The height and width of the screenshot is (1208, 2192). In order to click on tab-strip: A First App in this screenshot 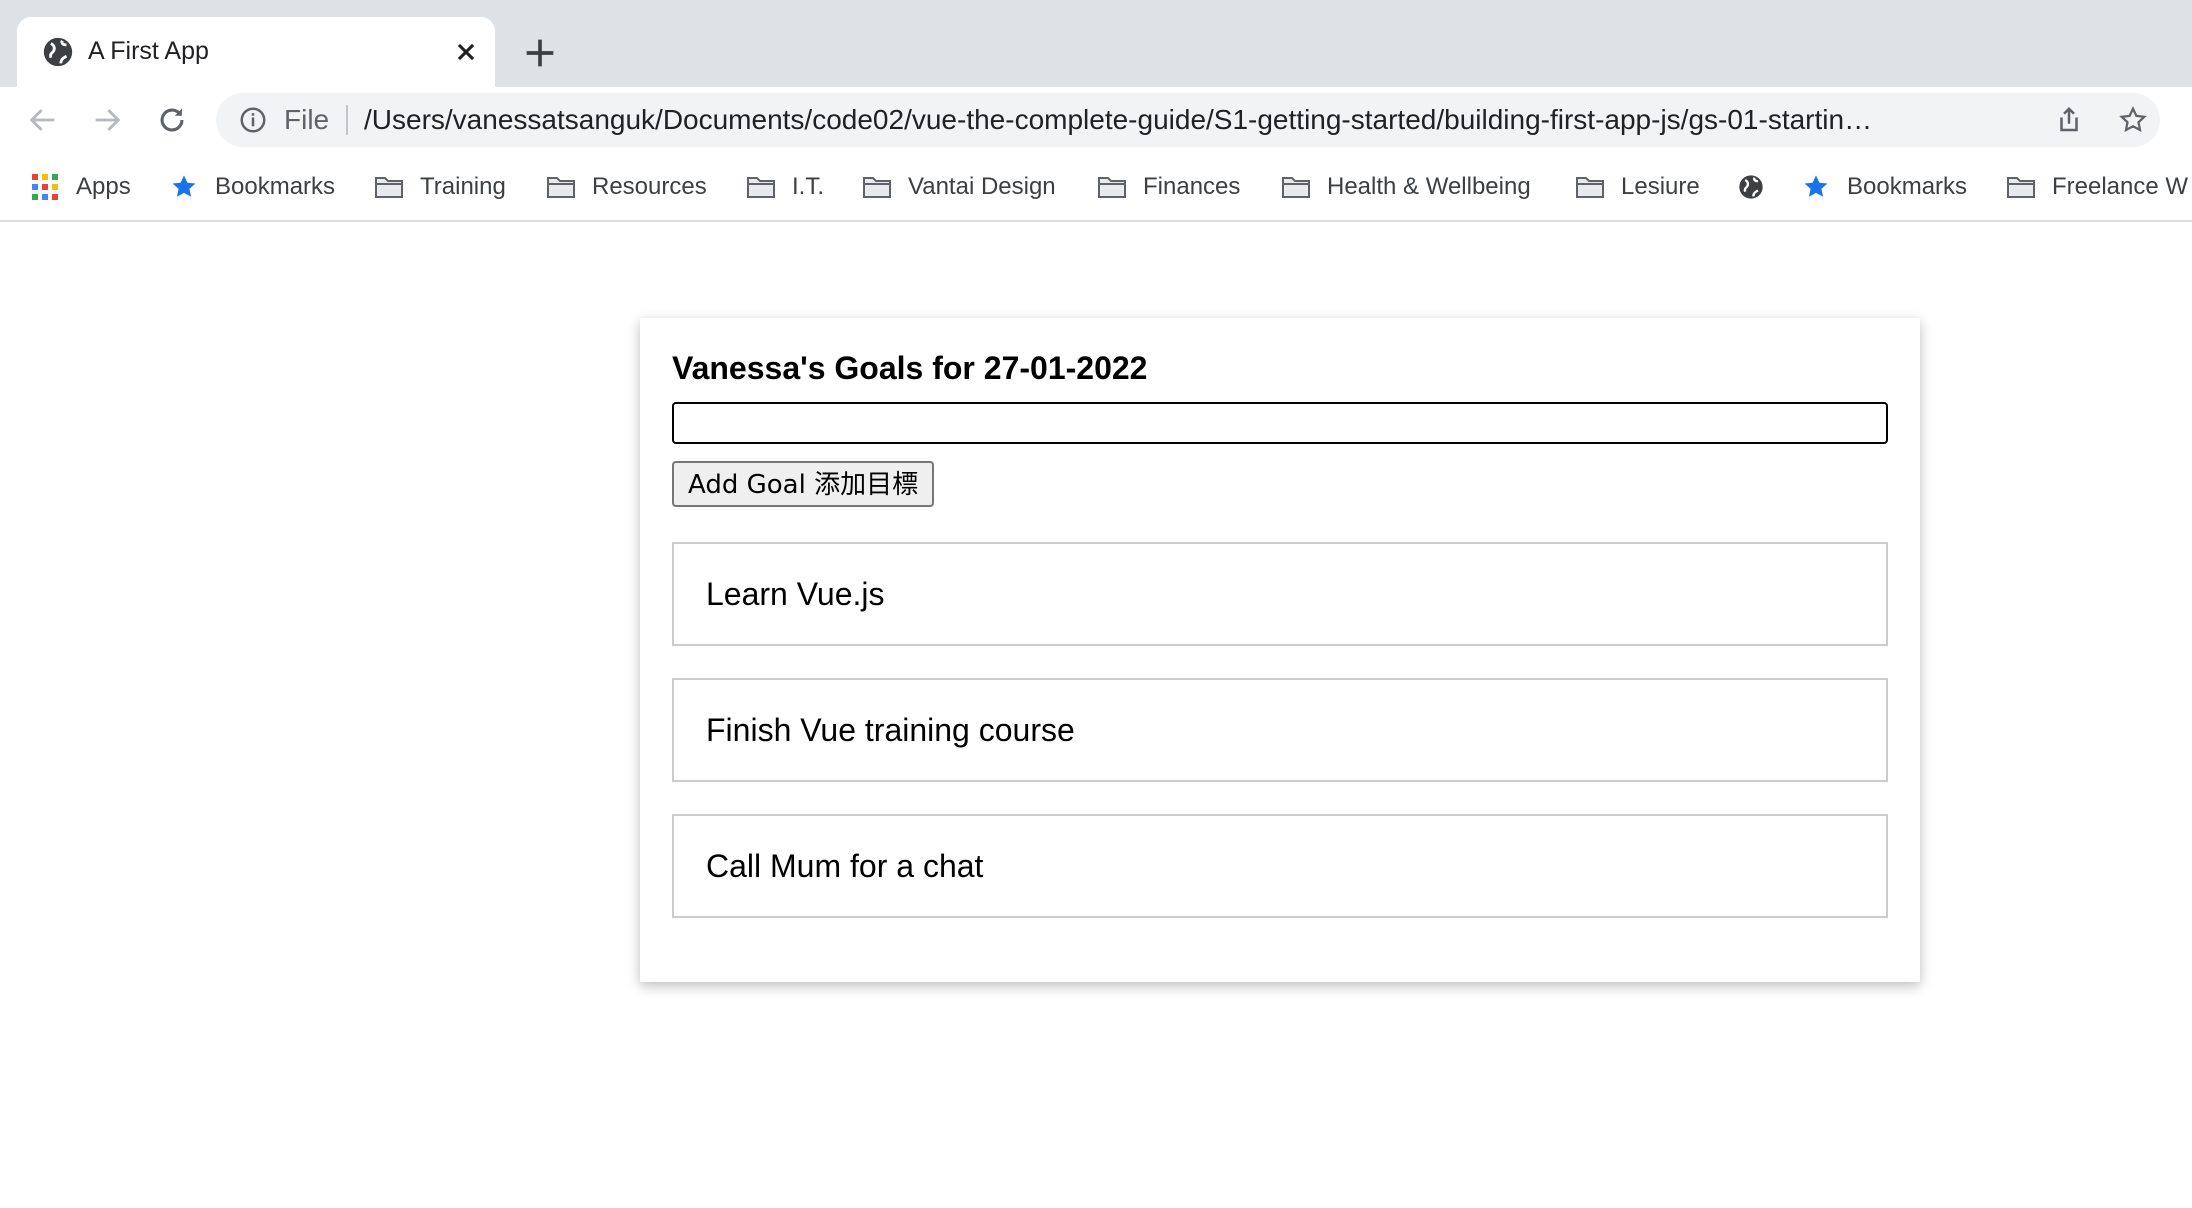, I will do `click(1096, 43)`.